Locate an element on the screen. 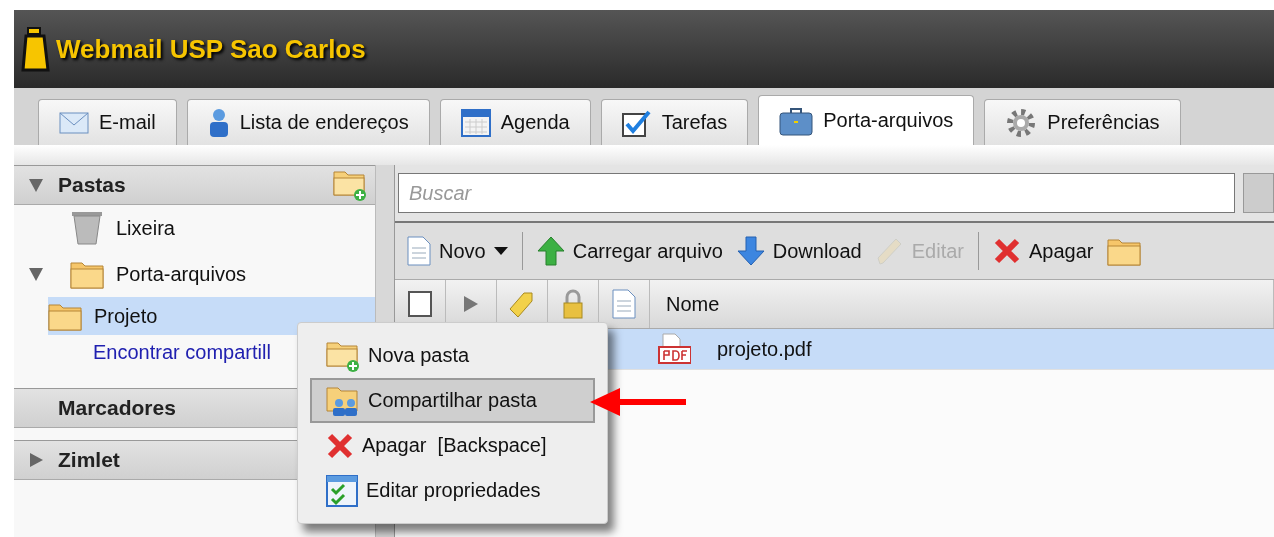 The width and height of the screenshot is (1274, 537). trash-icon is located at coordinates (87, 228).